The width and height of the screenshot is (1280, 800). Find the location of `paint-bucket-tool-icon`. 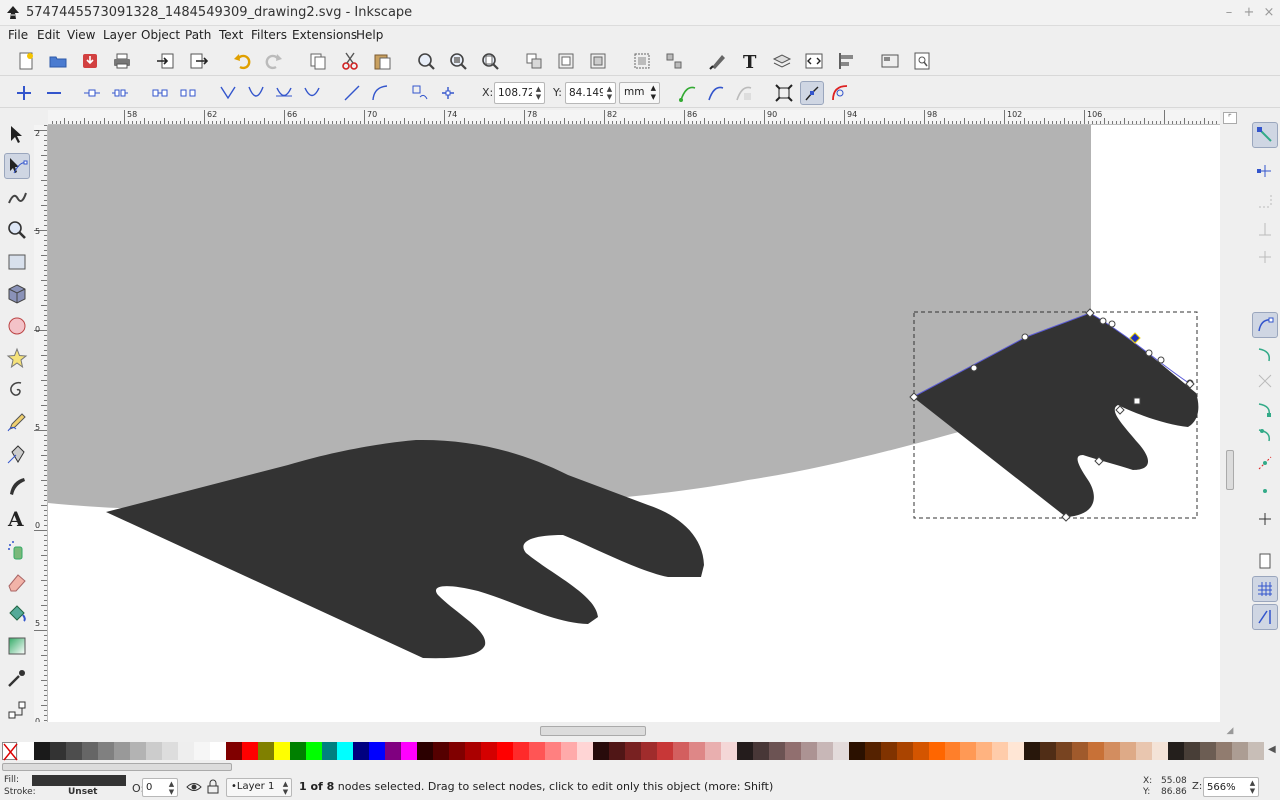

paint-bucket-tool-icon is located at coordinates (17, 614).